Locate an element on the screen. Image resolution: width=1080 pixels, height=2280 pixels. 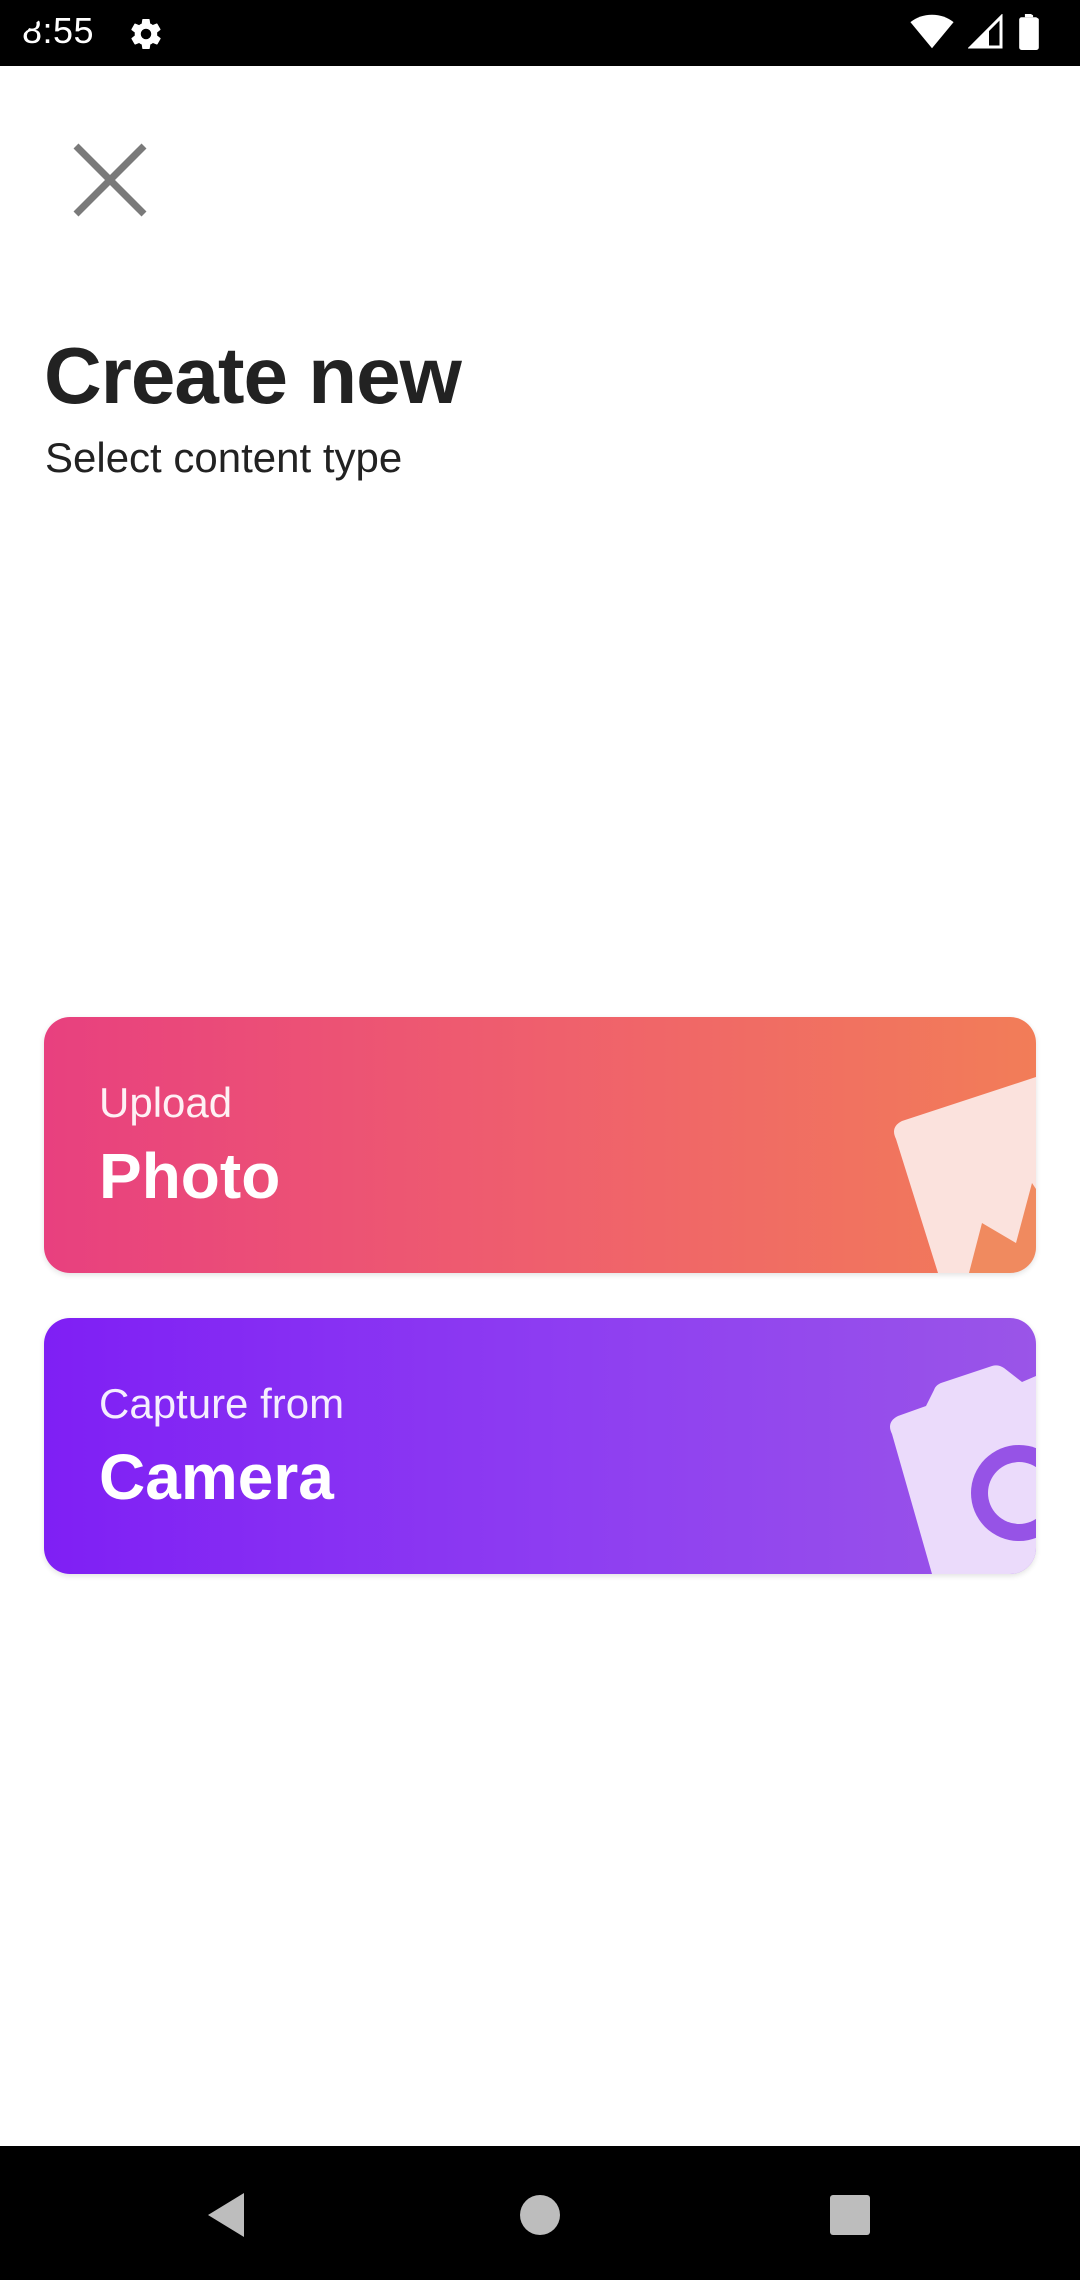
upload-photo-big-label: Photo is located at coordinates (190, 1176).